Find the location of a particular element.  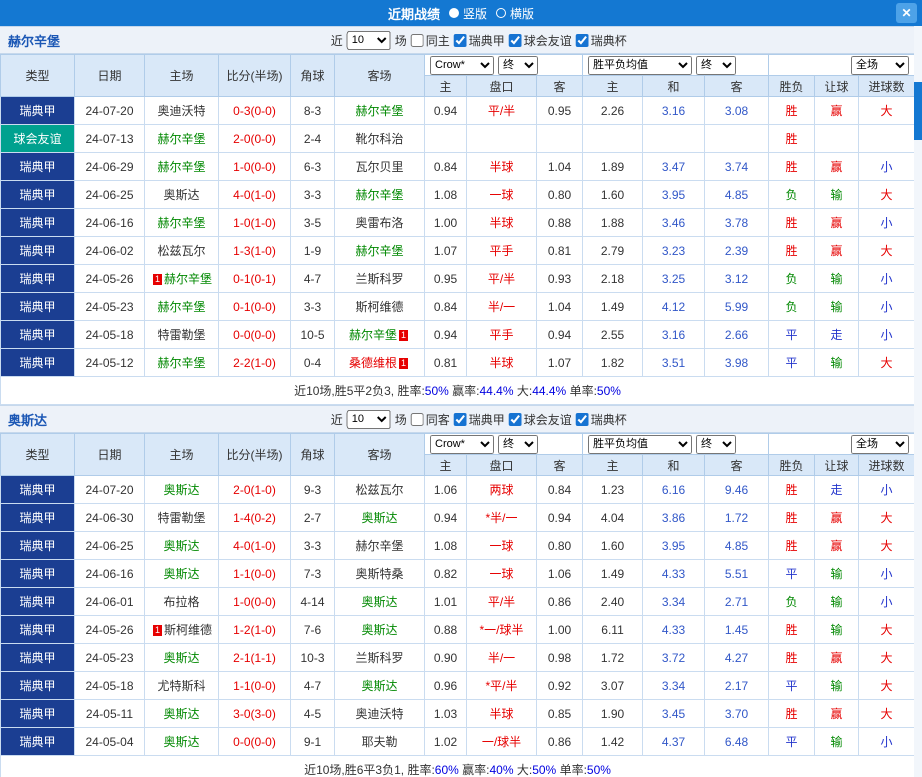

result-cell: 负 is located at coordinates (792, 601).